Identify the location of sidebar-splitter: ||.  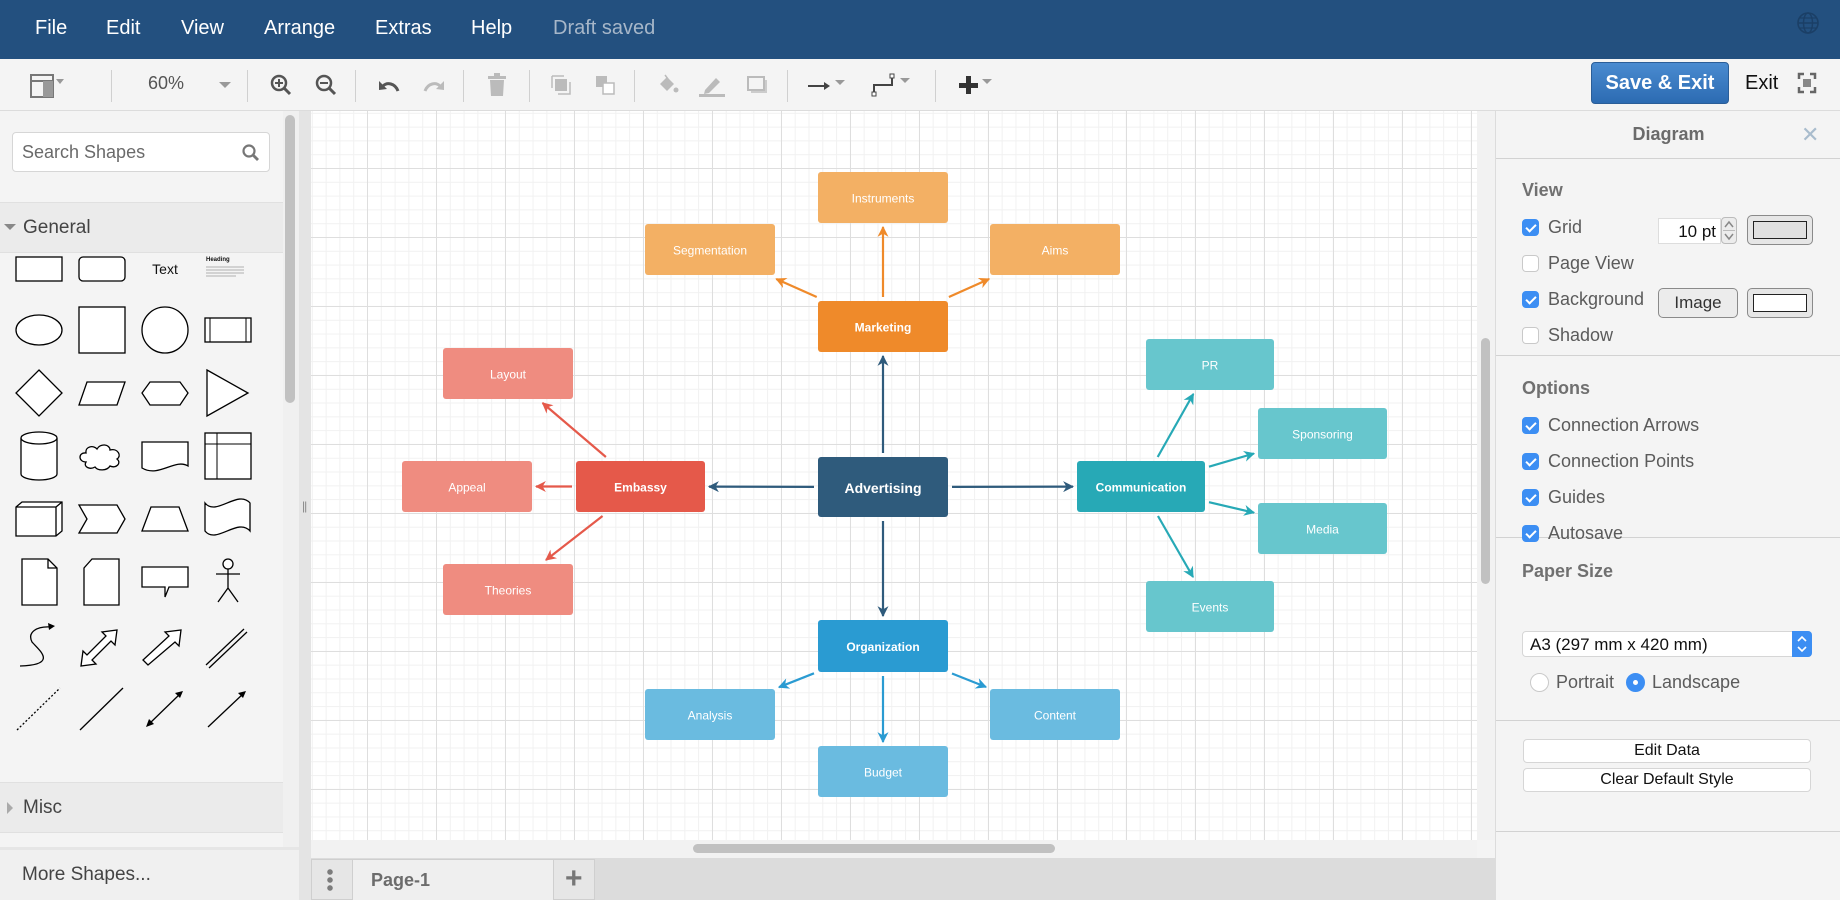
(305, 505).